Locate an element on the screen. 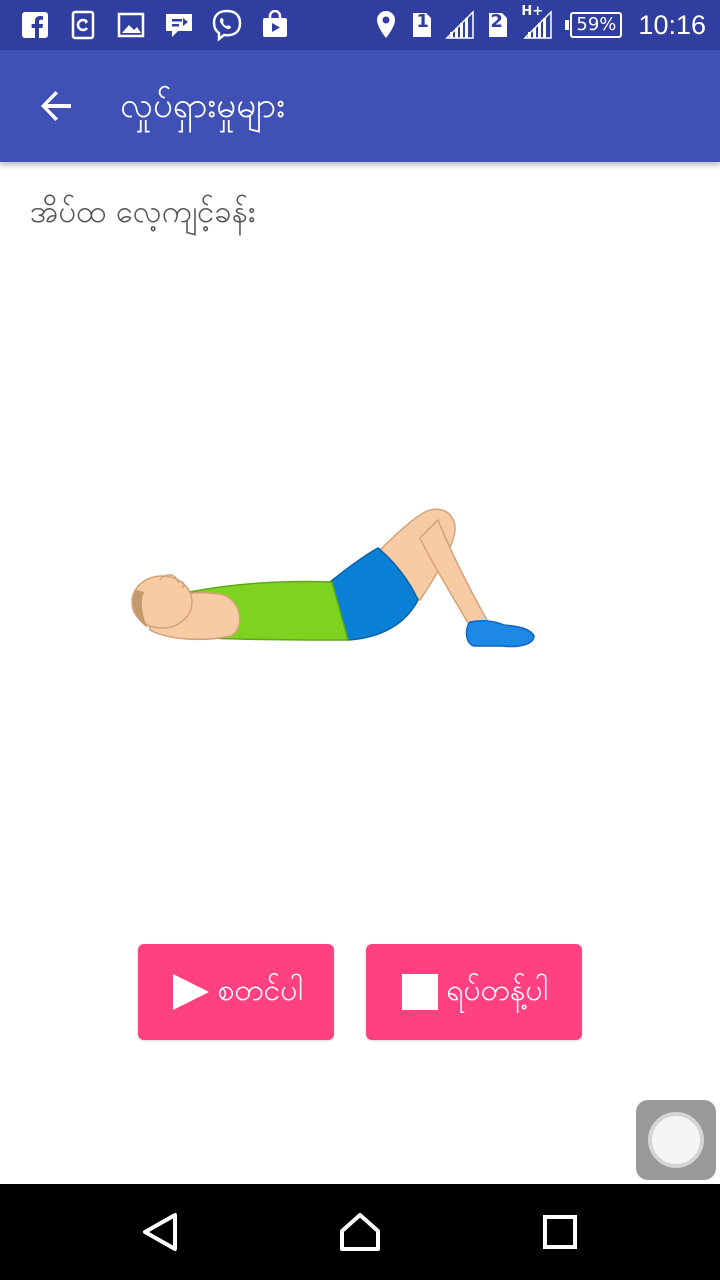 This screenshot has width=720, height=1280. signal-icon is located at coordinates (460, 25).